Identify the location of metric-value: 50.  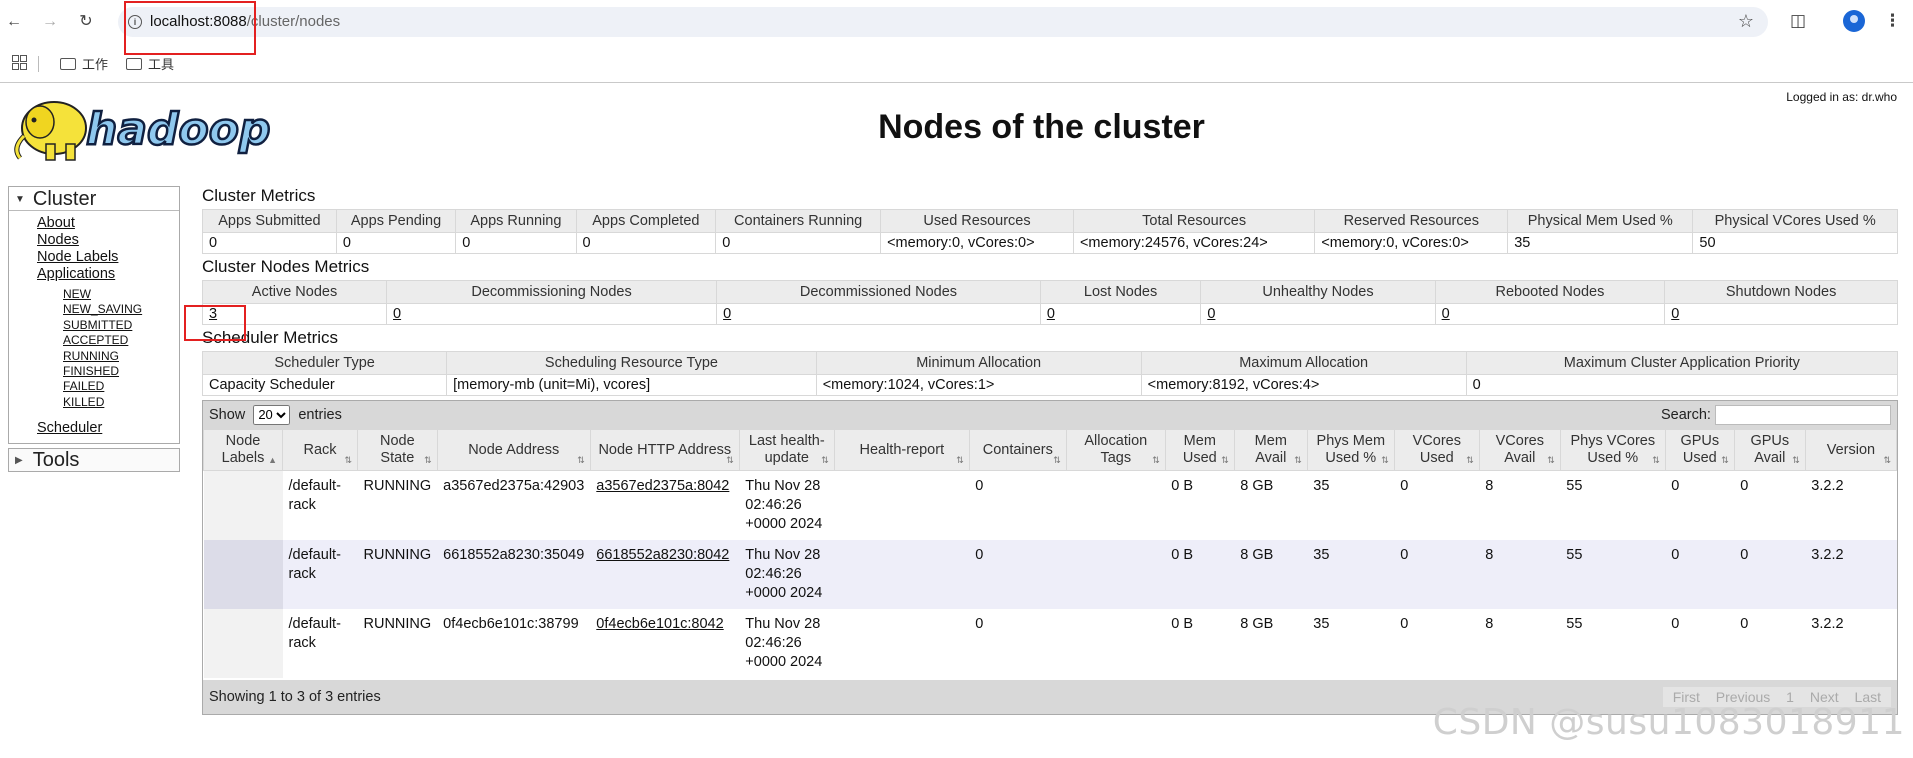
(1795, 243).